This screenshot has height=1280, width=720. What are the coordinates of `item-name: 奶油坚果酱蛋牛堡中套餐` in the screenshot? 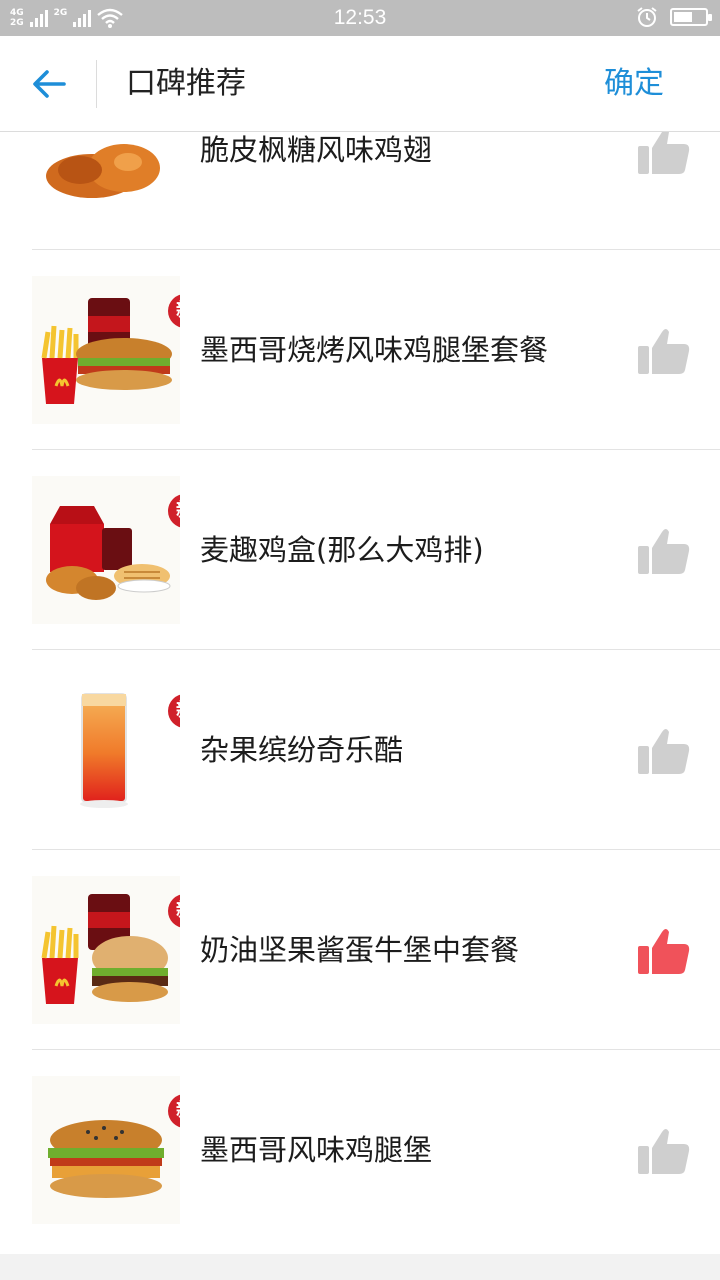 It's located at (360, 950).